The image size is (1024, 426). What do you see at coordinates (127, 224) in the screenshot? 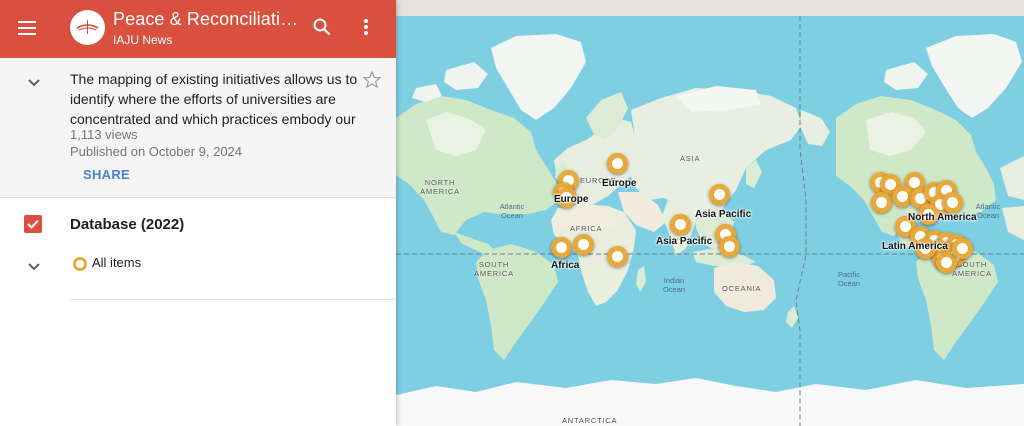
I see `layer-name: Database (2022)` at bounding box center [127, 224].